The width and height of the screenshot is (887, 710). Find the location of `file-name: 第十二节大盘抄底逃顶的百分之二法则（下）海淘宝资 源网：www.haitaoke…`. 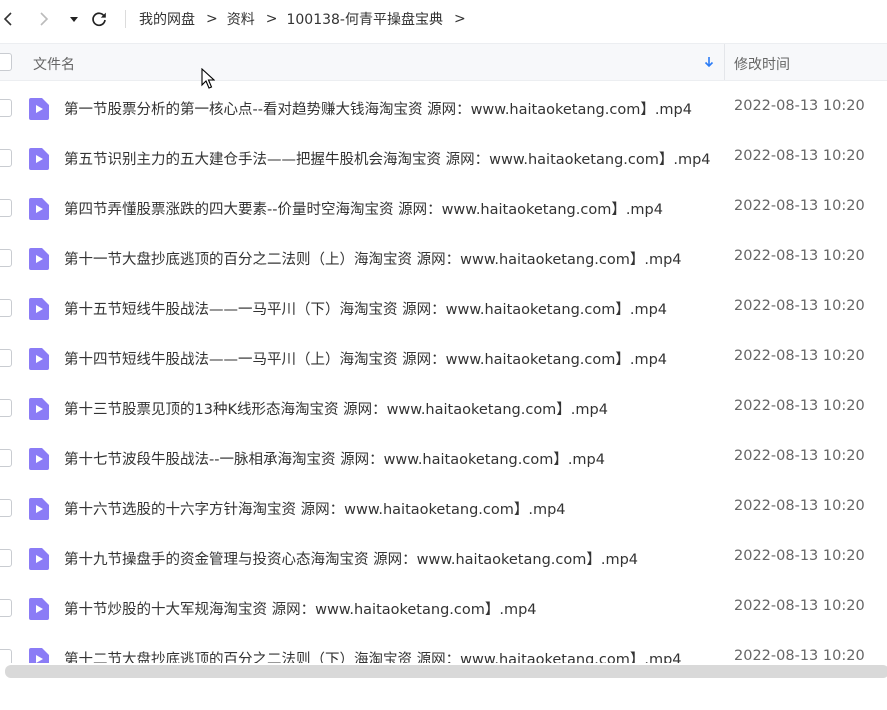

file-name: 第十二节大盘抄底逃顶的百分之二法则（下）海淘宝资 源网：www.haitaoke… is located at coordinates (389, 655).